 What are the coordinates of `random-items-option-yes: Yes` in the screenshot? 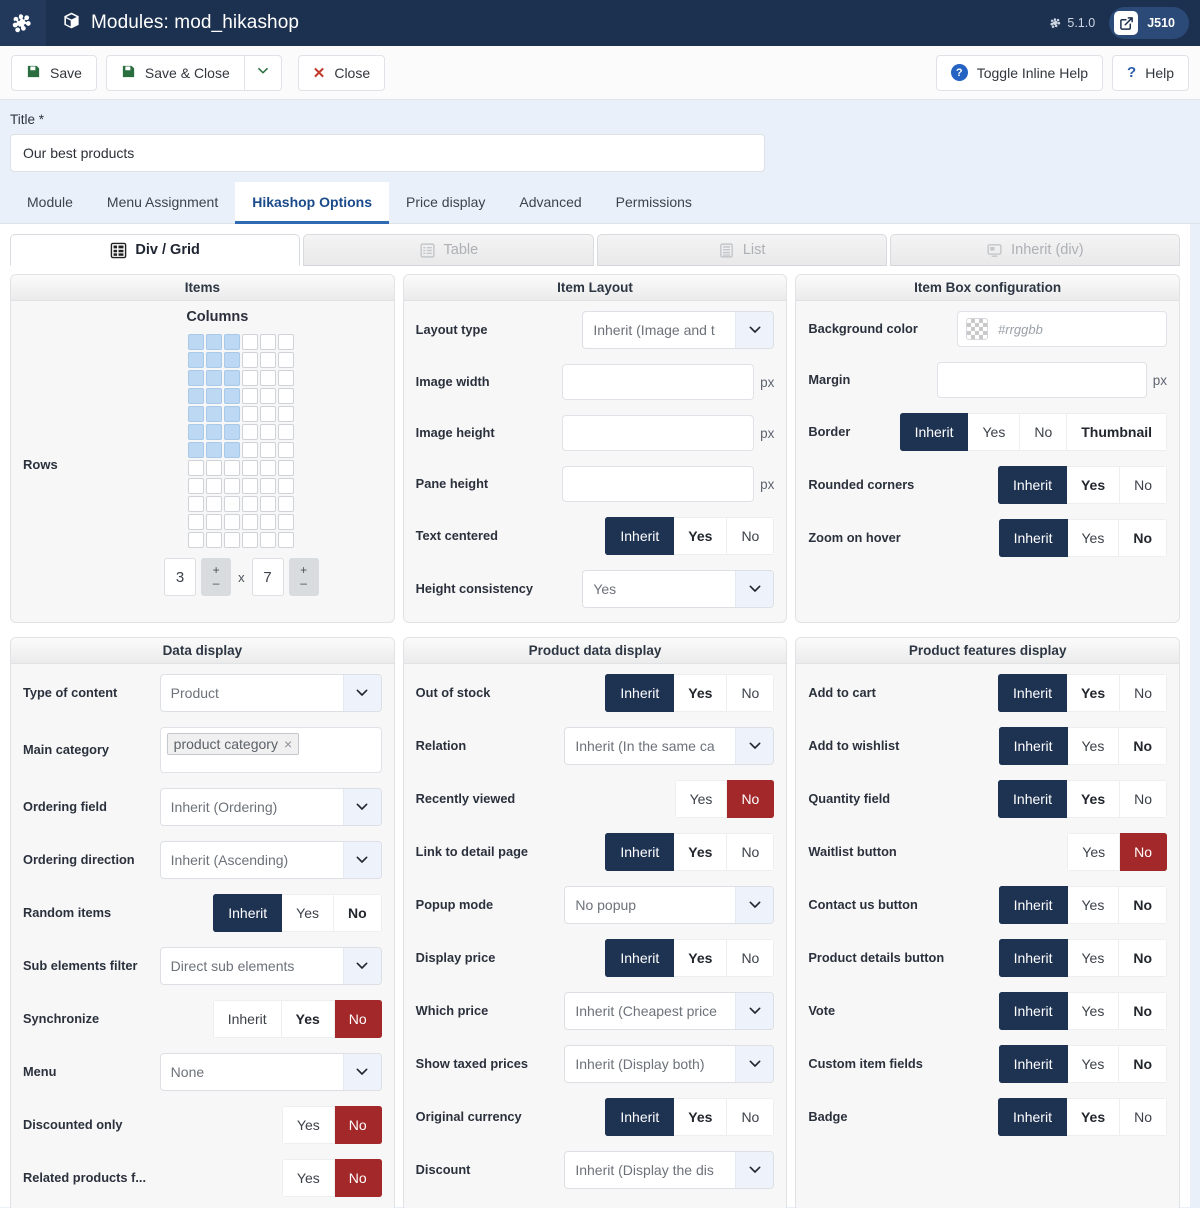 It's located at (308, 913).